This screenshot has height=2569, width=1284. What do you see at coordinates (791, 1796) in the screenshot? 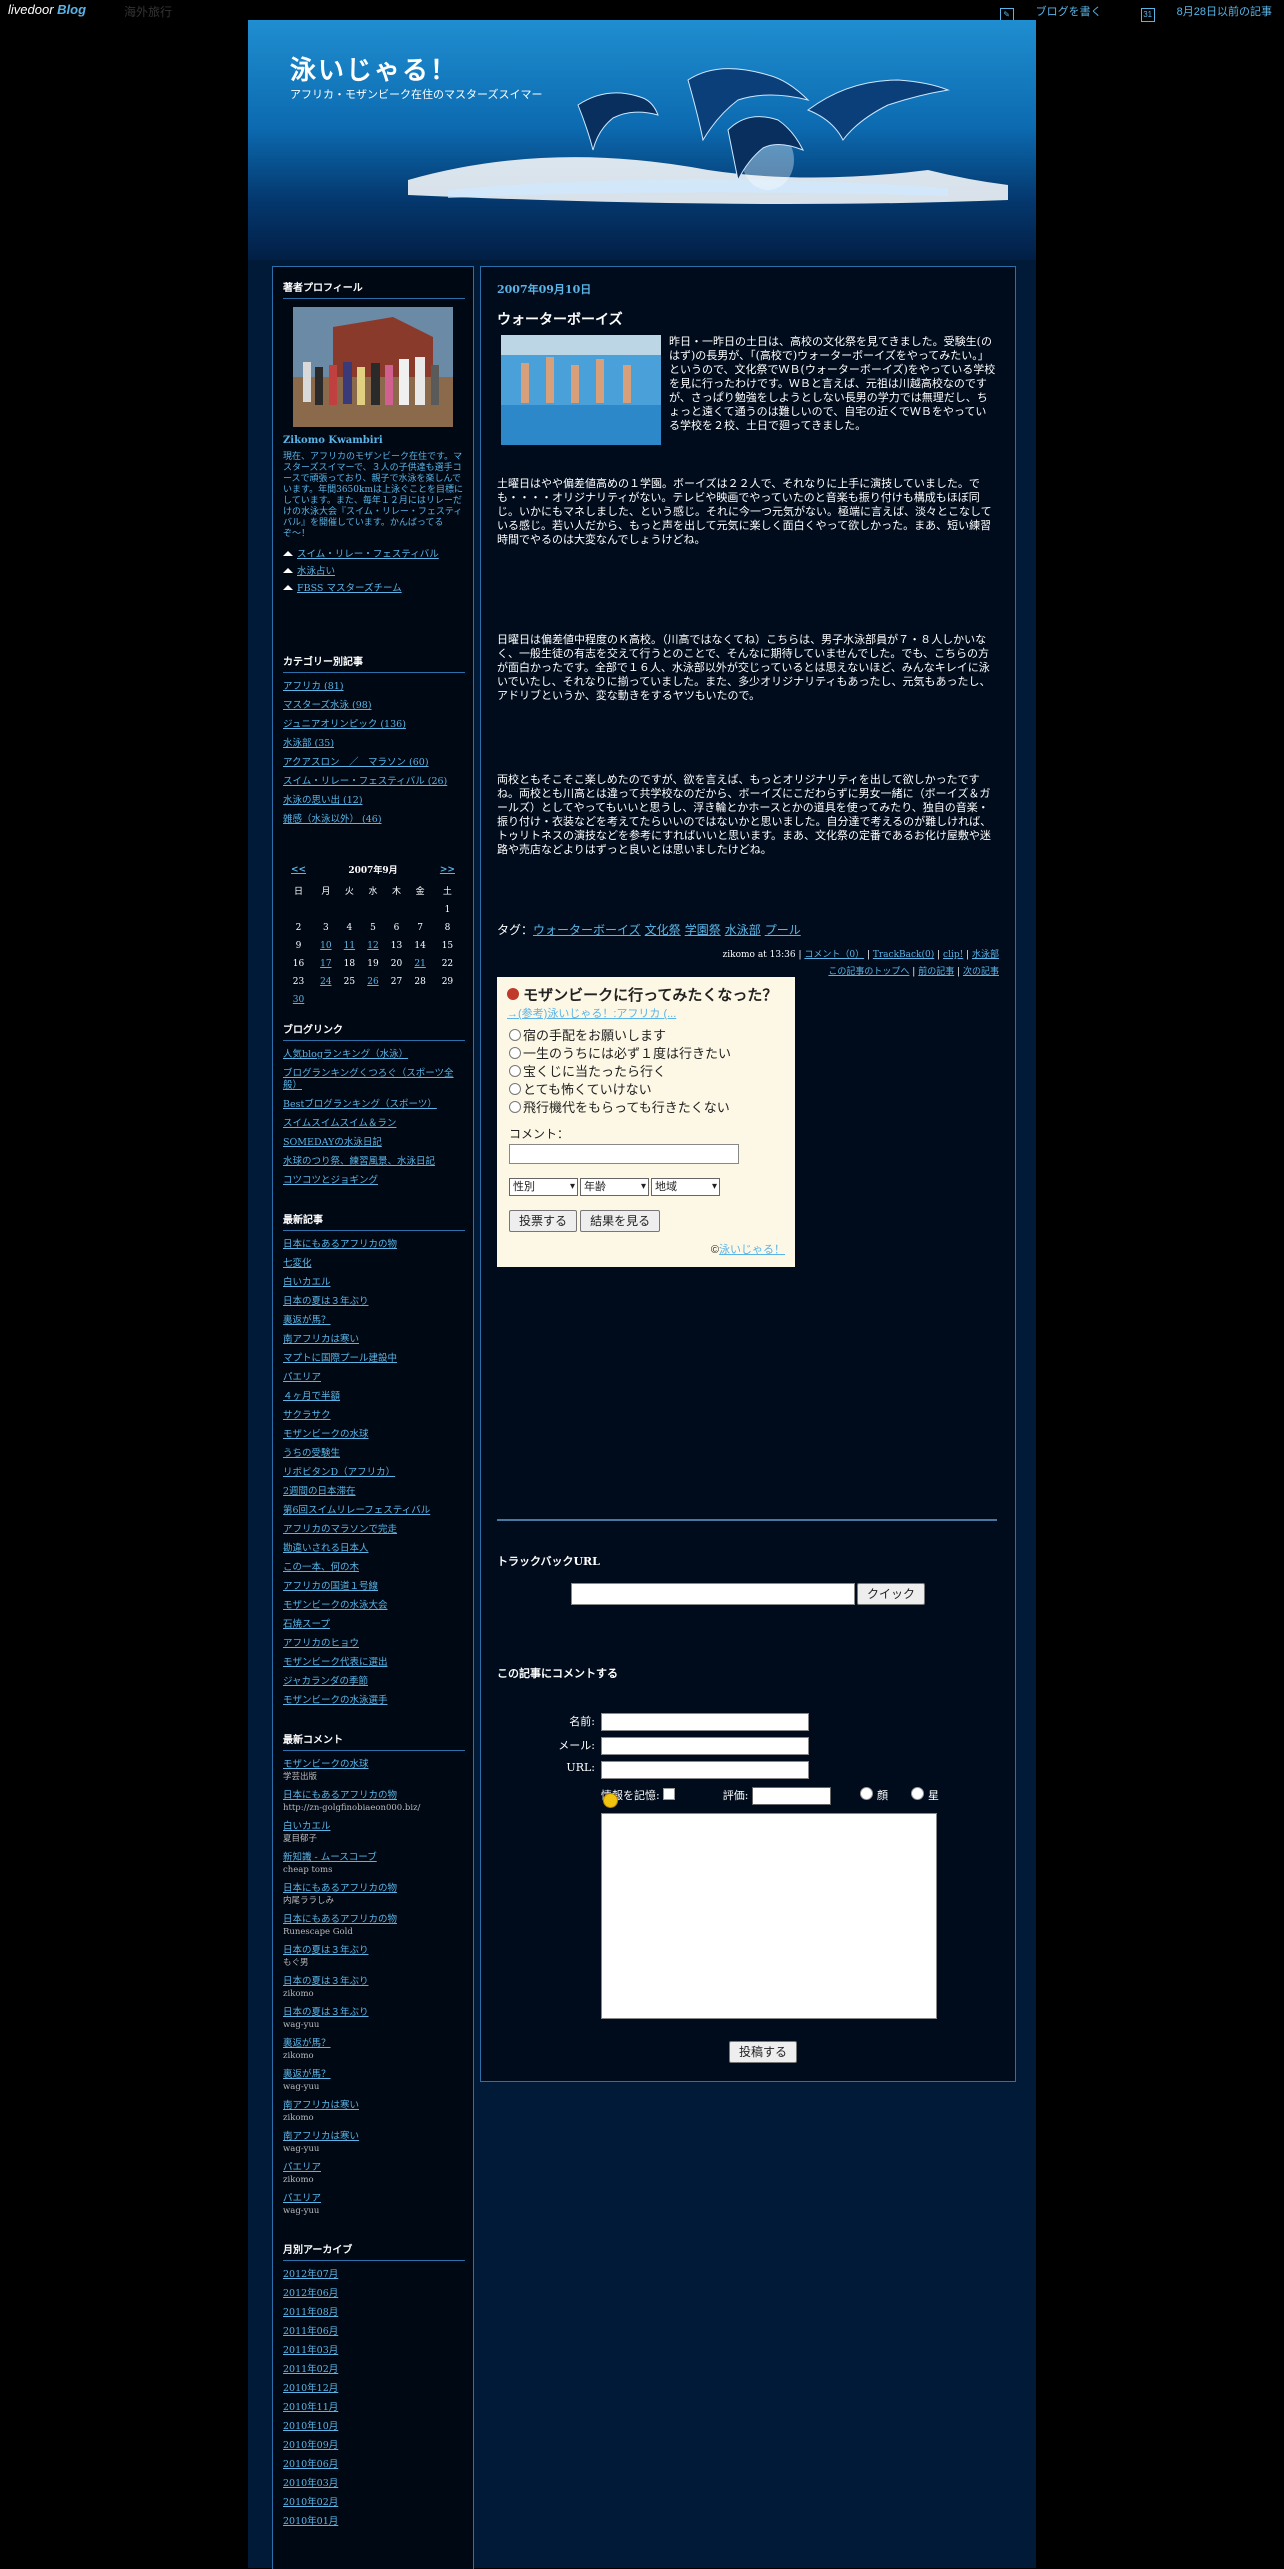
I see `rating-select: --` at bounding box center [791, 1796].